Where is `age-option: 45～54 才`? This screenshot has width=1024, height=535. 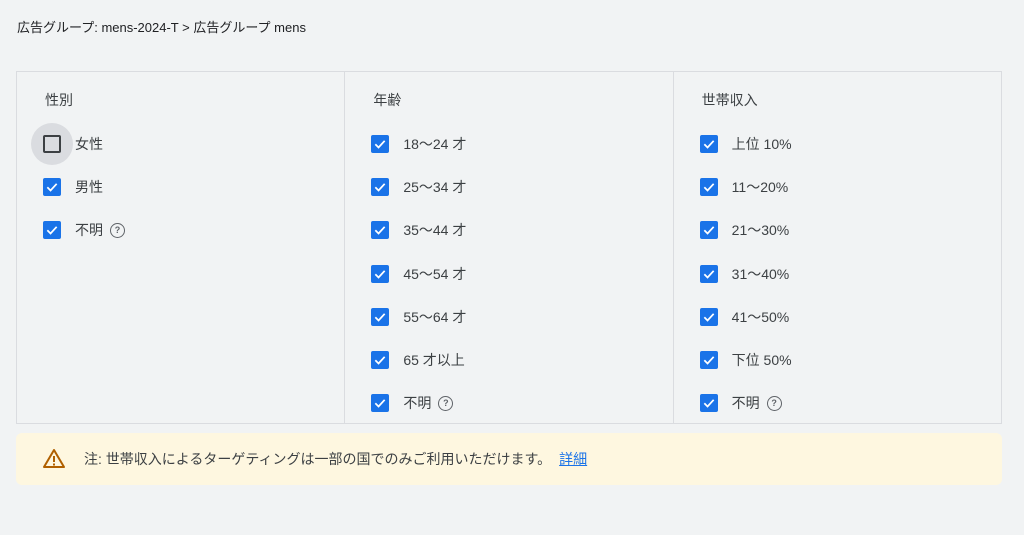
age-option: 45～54 才 is located at coordinates (508, 273).